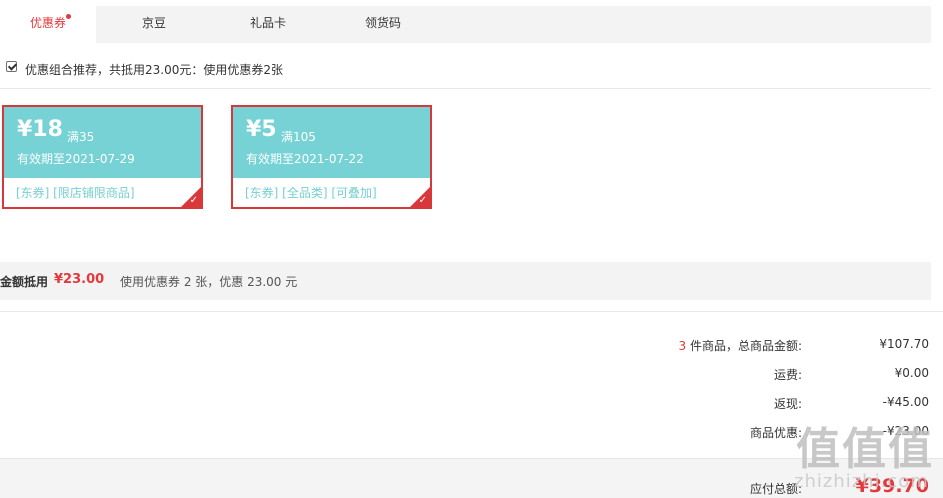  I want to click on discount-label: 金额抵用, so click(24, 282).